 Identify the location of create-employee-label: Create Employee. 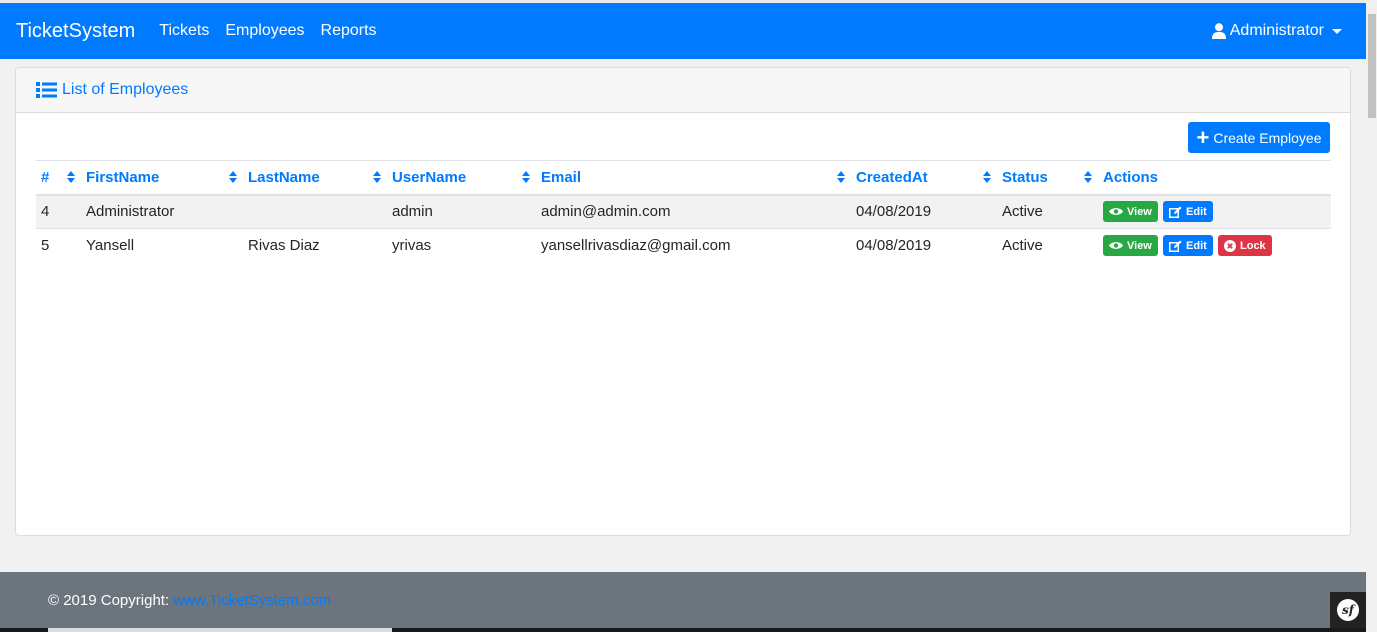
(1267, 137).